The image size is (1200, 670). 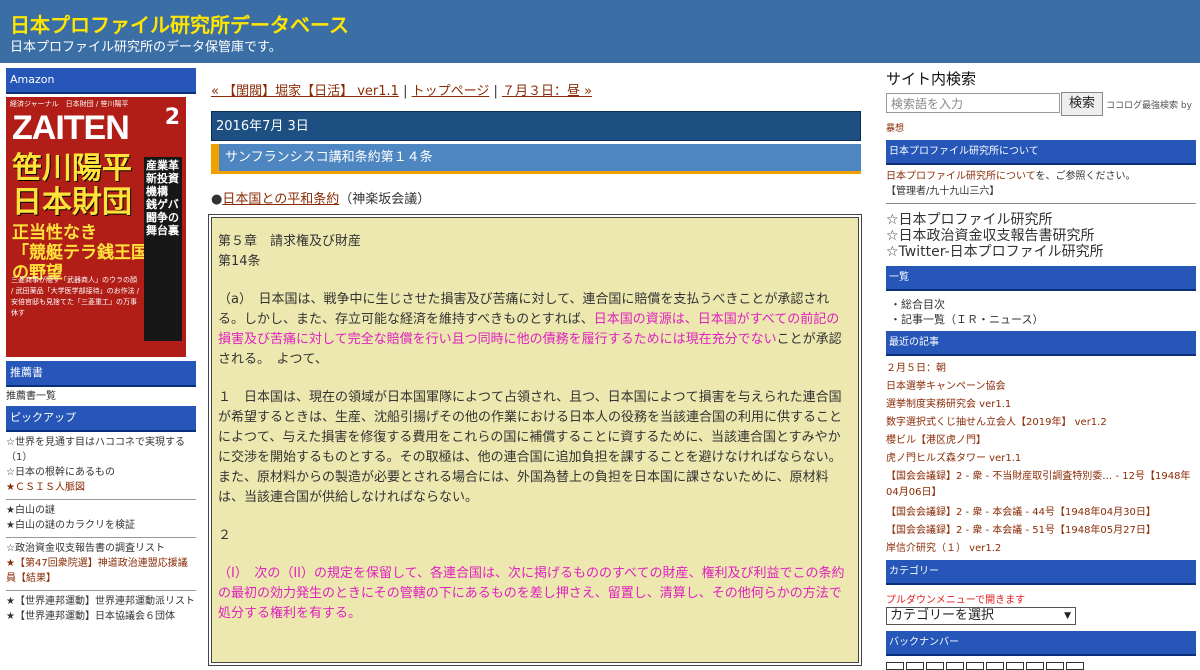 I want to click on book-headline-1: 笹川陽平, so click(x=72, y=168).